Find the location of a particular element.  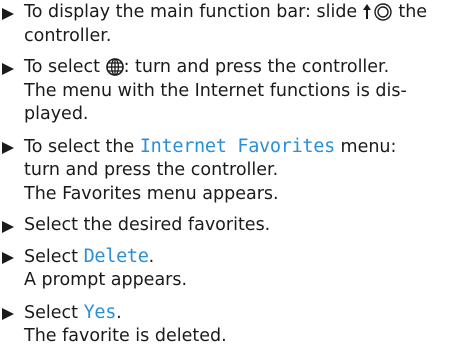

step-line: The favorite is deleted. is located at coordinates (125, 336).